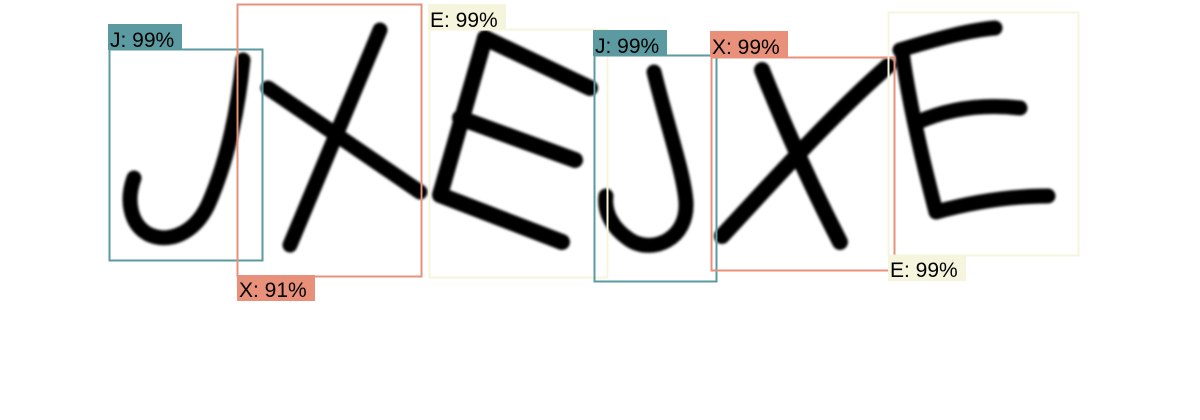 The height and width of the screenshot is (420, 1200). What do you see at coordinates (746, 47) in the screenshot?
I see `label-text: X: 99%` at bounding box center [746, 47].